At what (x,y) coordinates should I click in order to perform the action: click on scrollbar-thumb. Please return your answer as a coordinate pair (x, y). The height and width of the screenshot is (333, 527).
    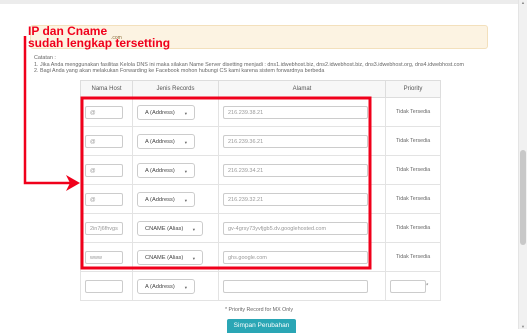
    Looking at the image, I should click on (523, 197).